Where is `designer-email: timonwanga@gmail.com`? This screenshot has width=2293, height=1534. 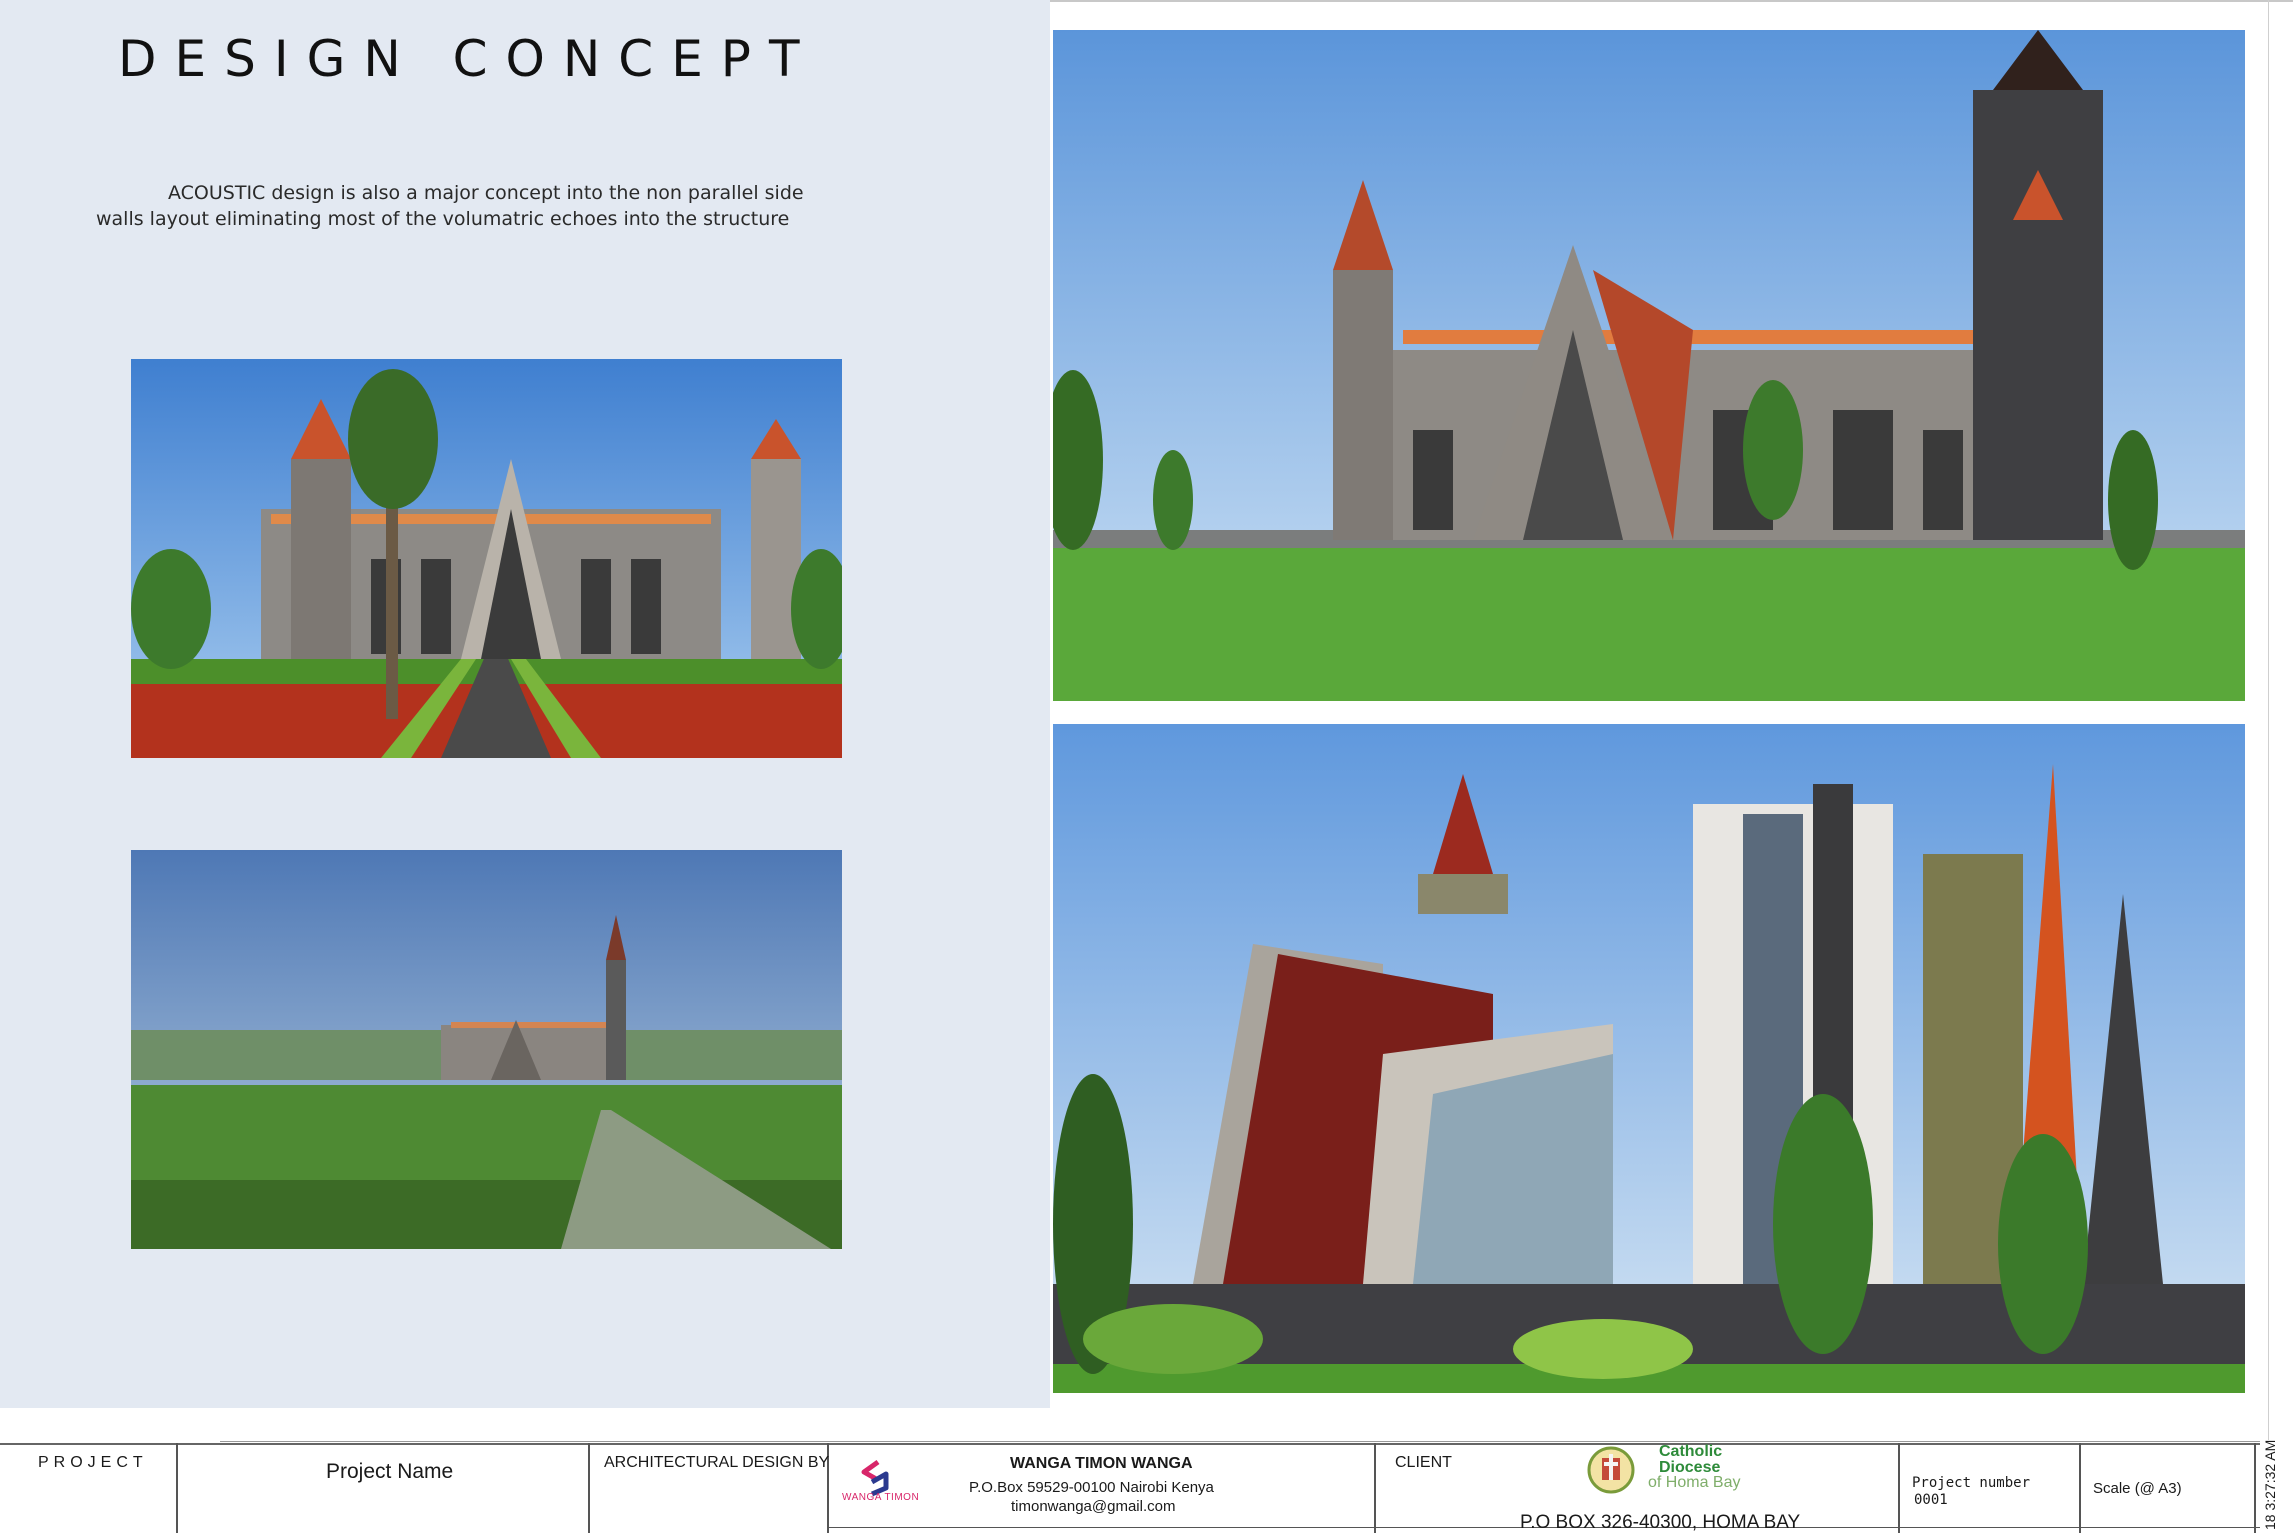 designer-email: timonwanga@gmail.com is located at coordinates (1093, 1506).